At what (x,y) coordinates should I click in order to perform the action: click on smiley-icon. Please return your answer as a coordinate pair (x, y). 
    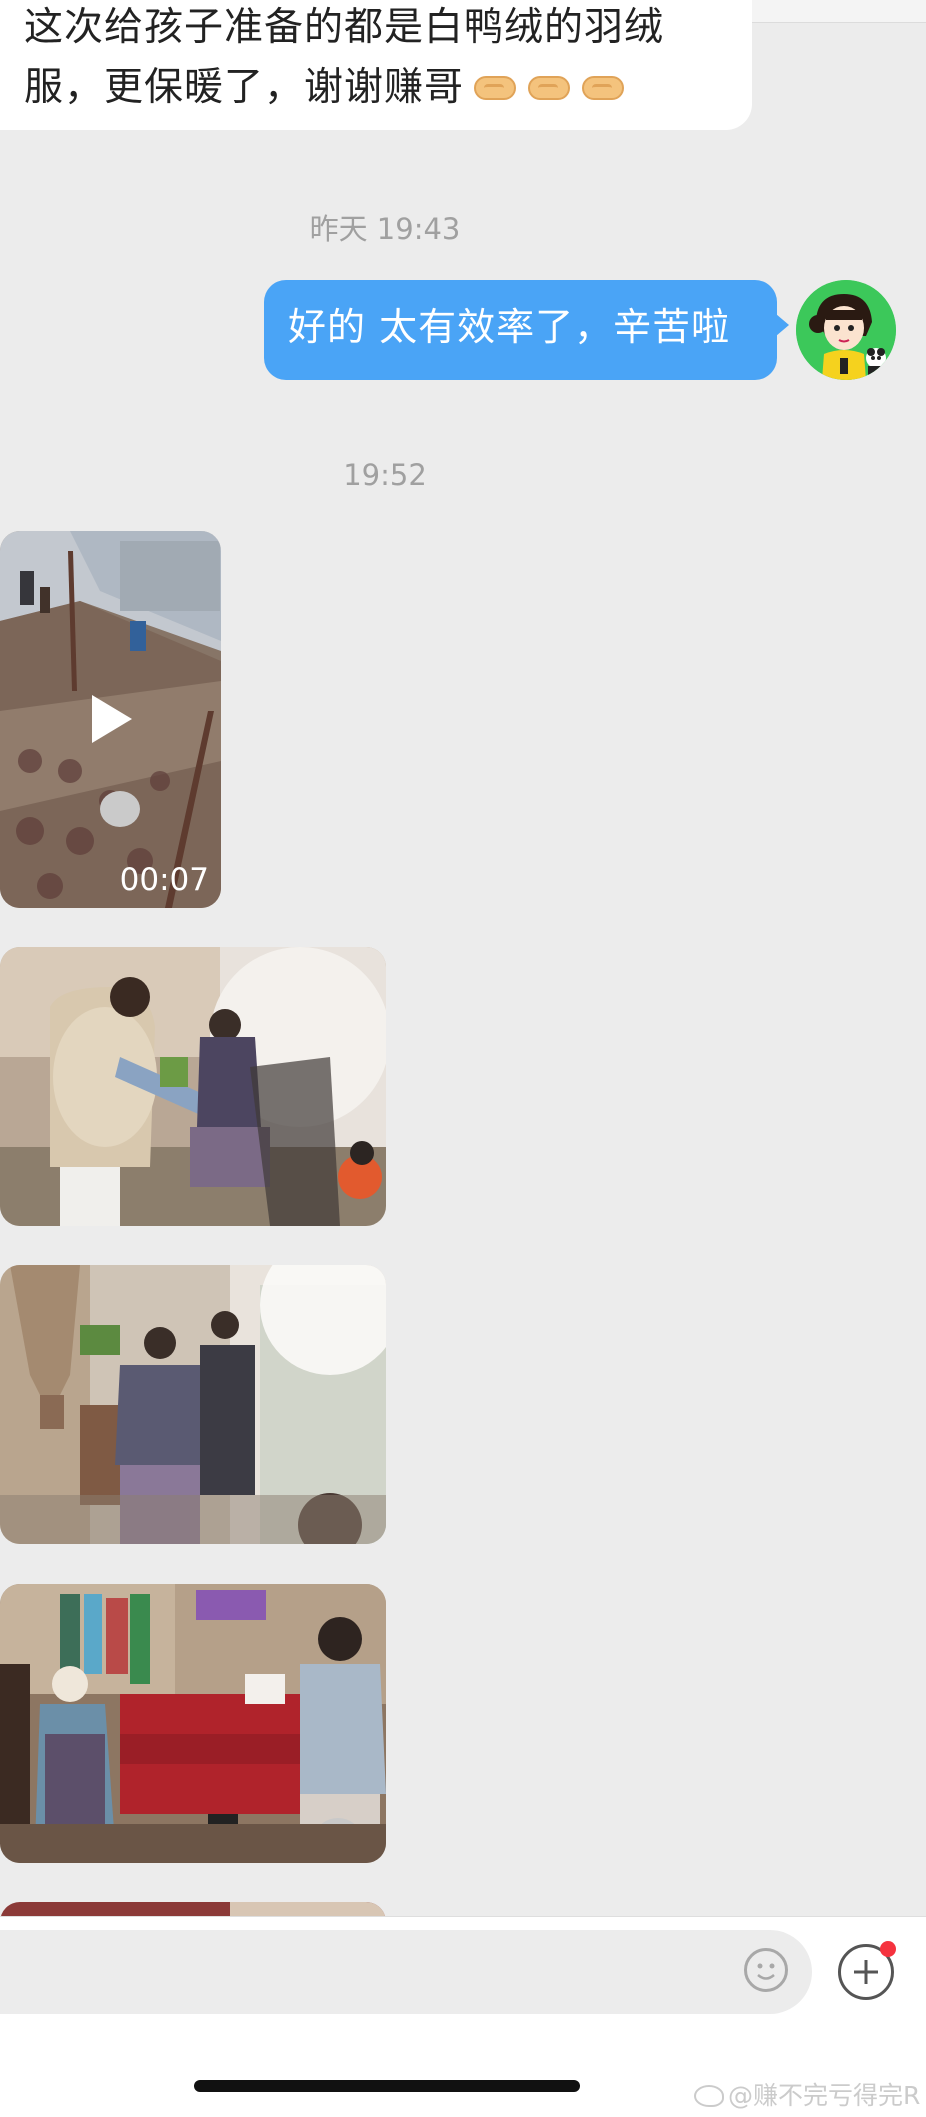
    Looking at the image, I should click on (766, 1970).